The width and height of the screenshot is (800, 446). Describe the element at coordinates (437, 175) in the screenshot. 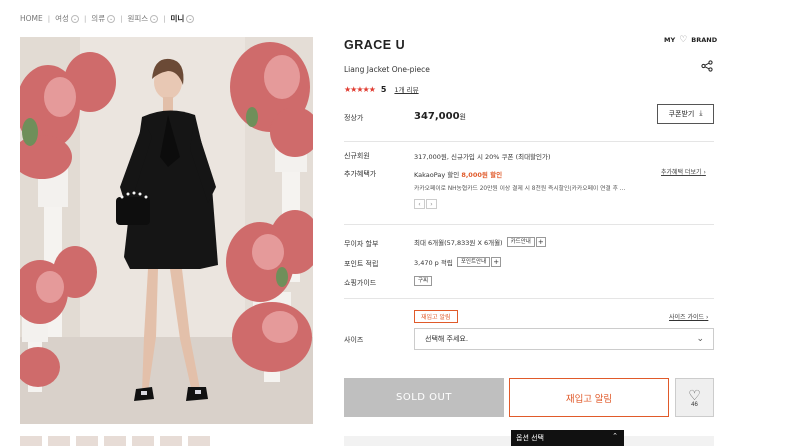

I see `kakao-pay-prefix: KakaoPay 할인` at that location.